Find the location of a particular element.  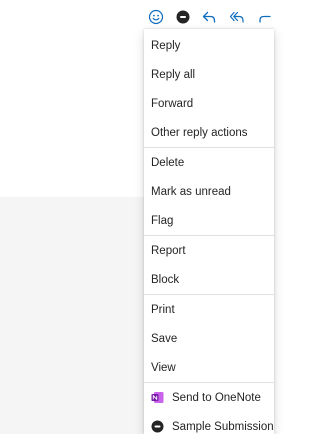

menu-item-sample-submission: Sample Submission is located at coordinates (209, 423).